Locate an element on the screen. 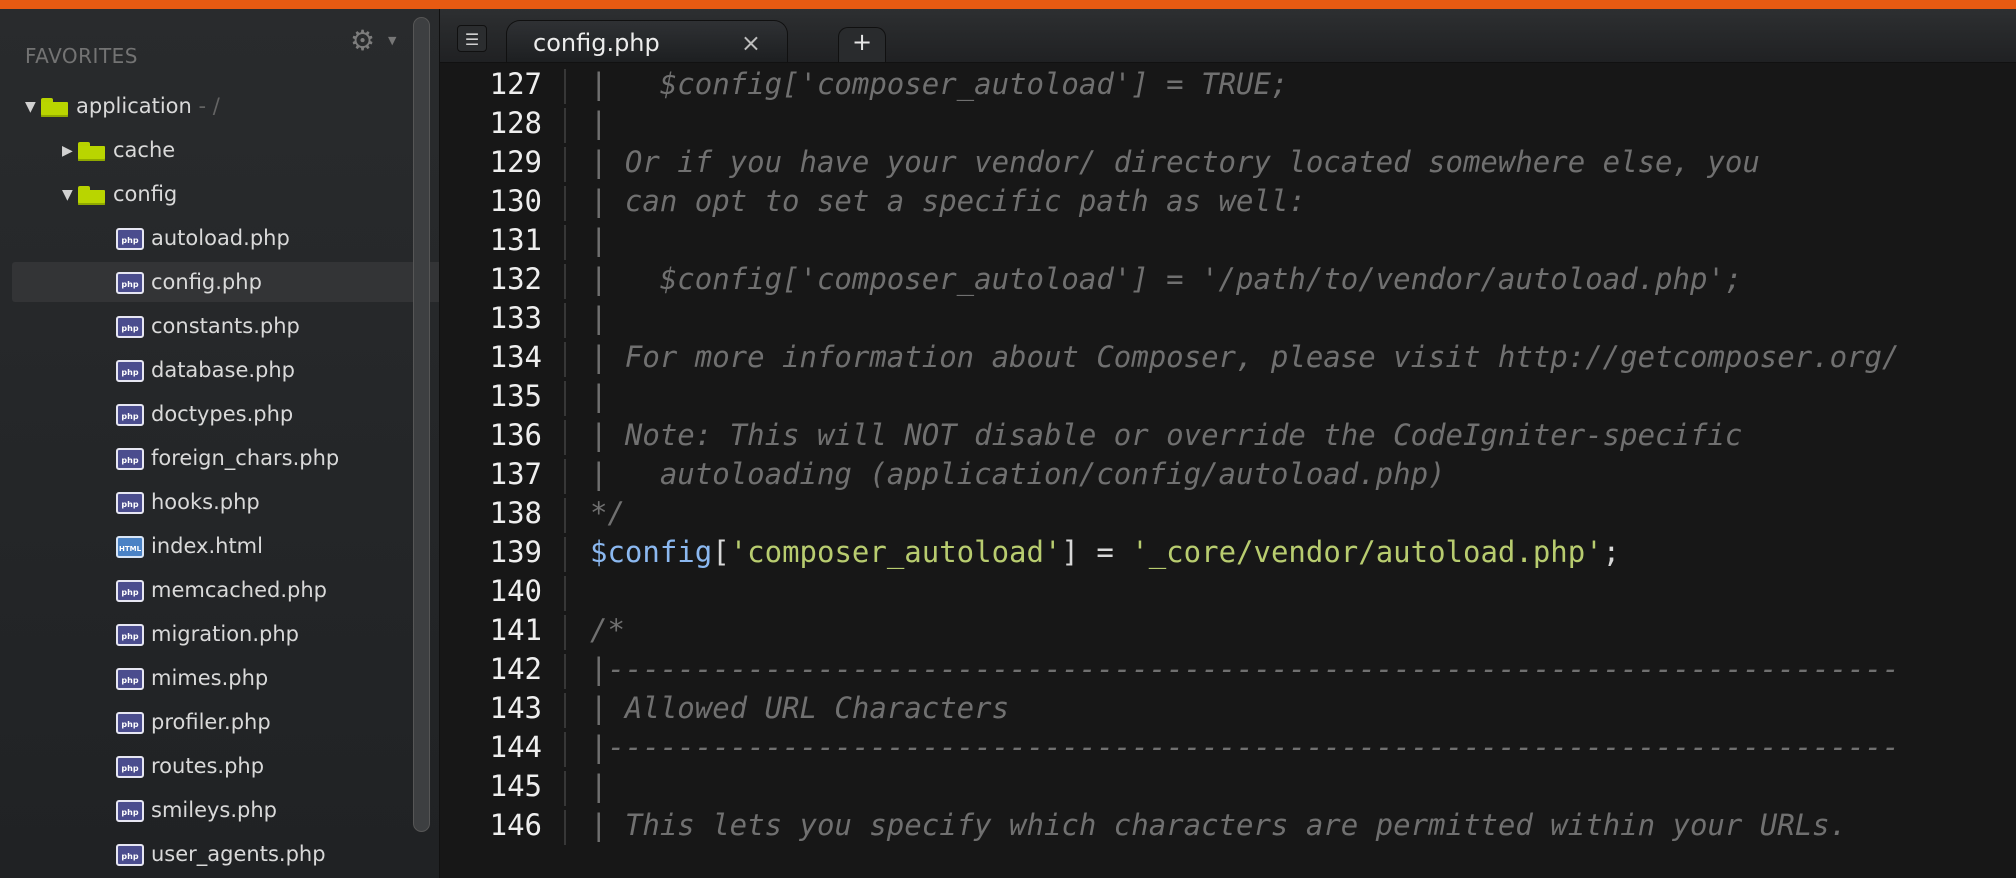 The height and width of the screenshot is (878, 2016). code-line: 135 | is located at coordinates (1228, 396).